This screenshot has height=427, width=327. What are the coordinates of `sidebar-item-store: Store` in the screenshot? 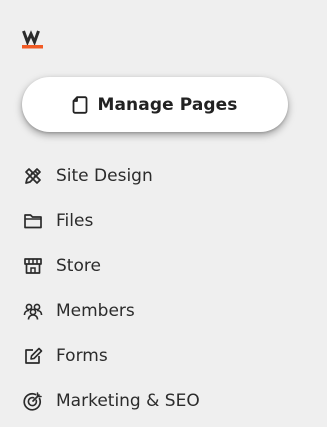 It's located at (111, 265).